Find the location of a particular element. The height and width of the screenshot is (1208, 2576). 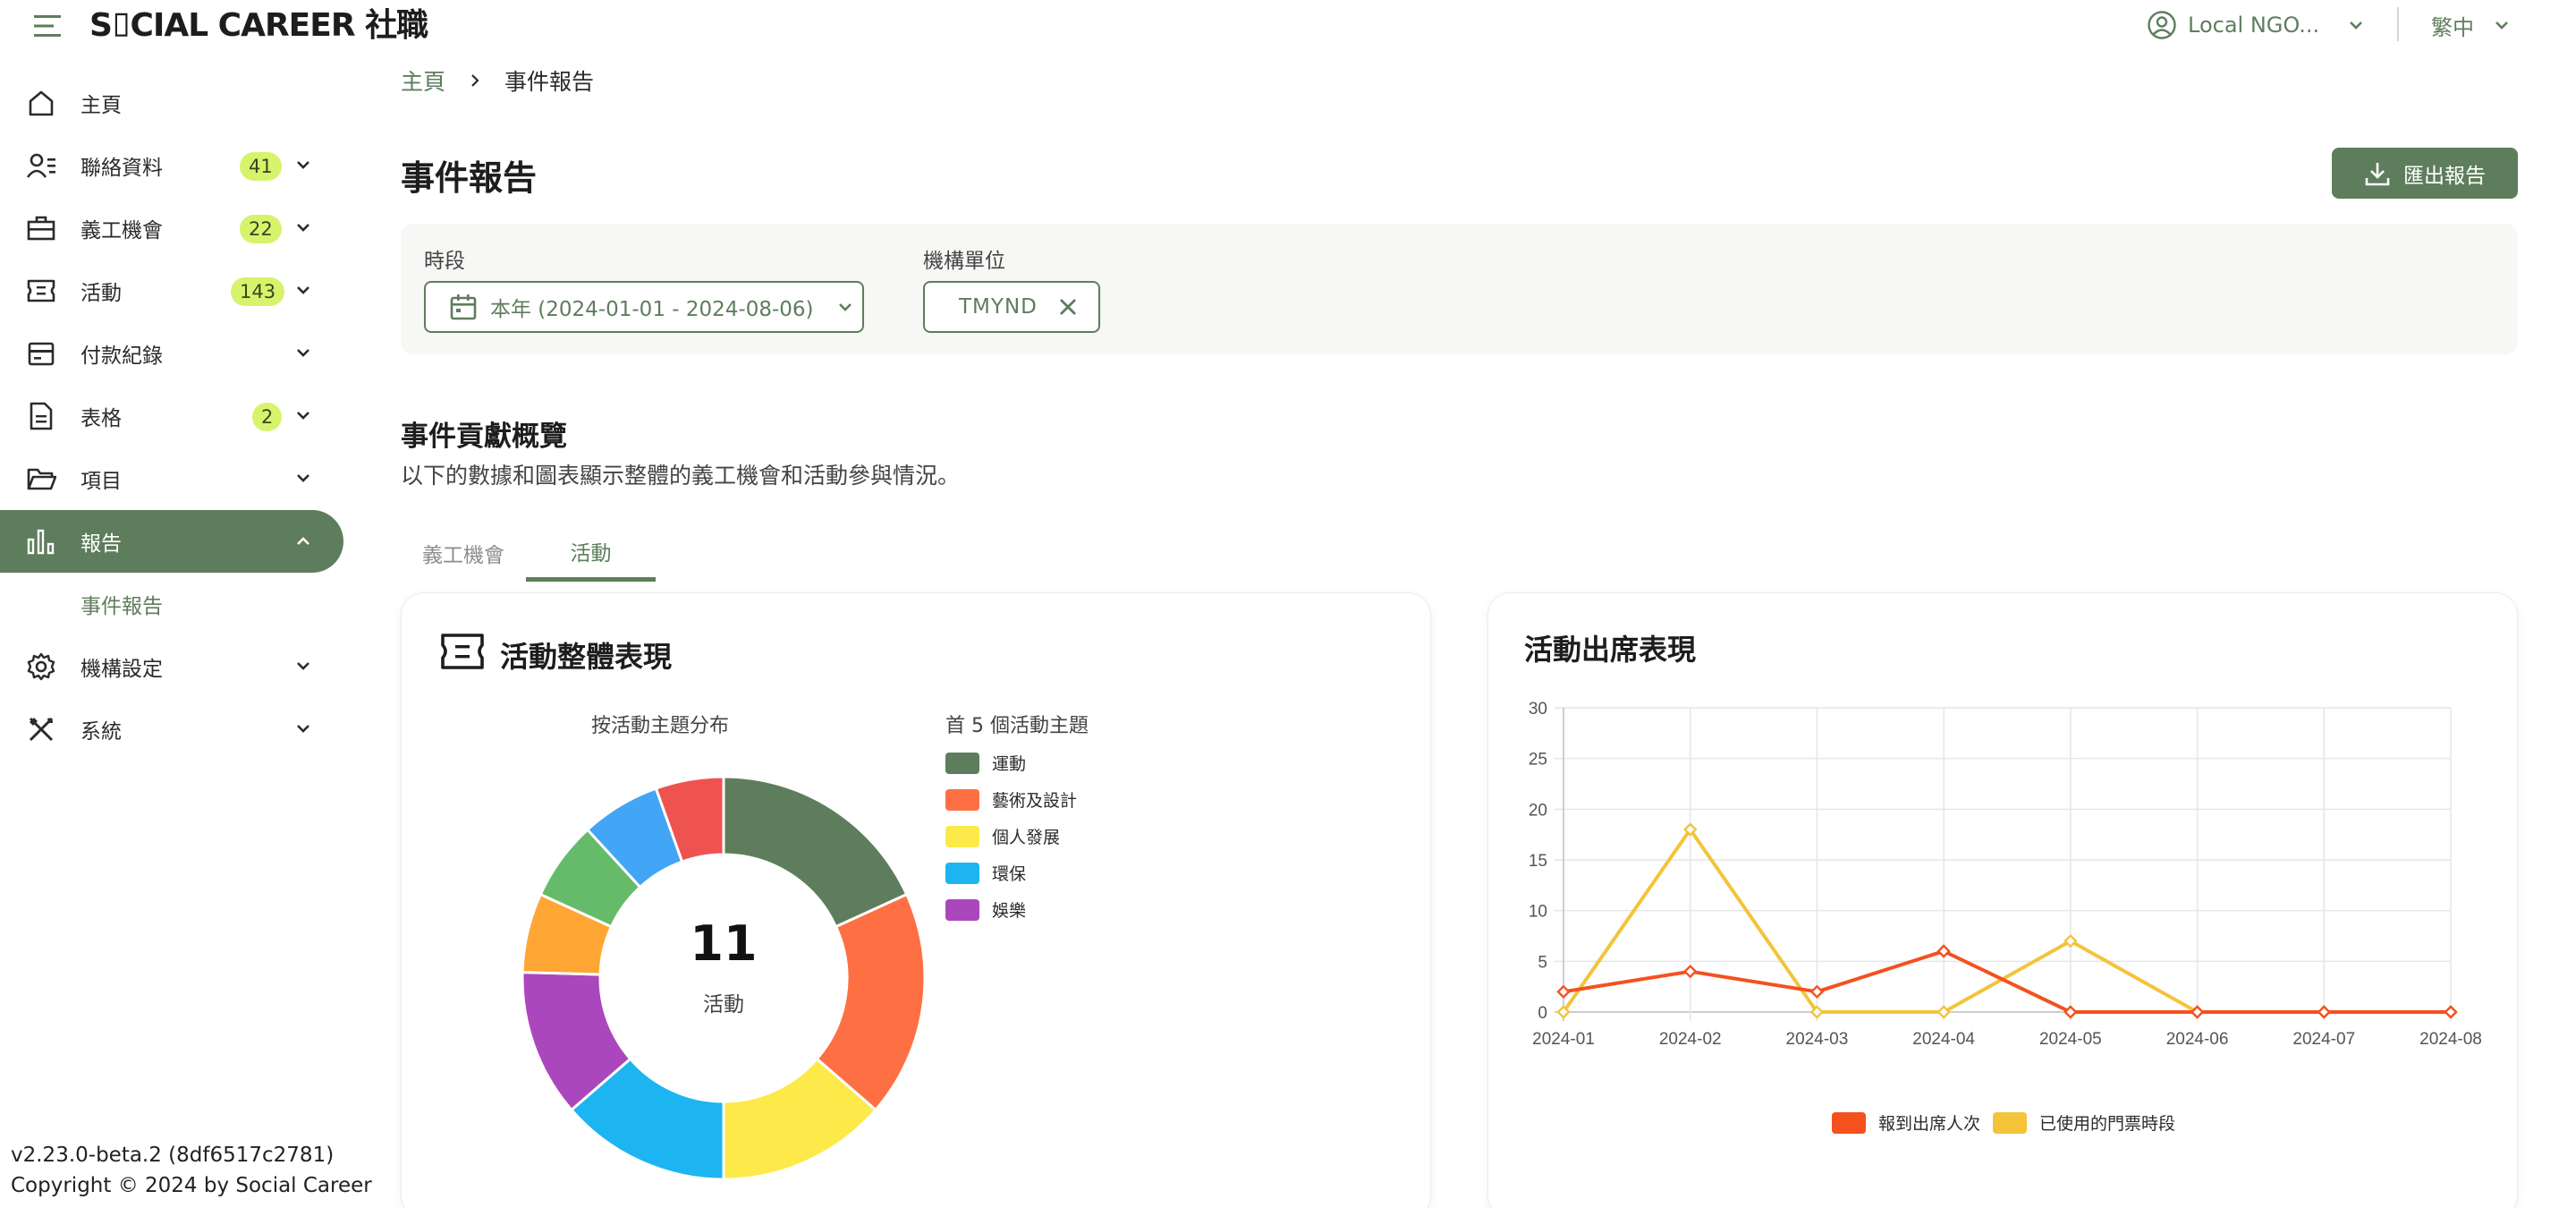

top-bar: S⌷CIAL CAREER 社職 Local NGO... 繁中 is located at coordinates (1288, 26).